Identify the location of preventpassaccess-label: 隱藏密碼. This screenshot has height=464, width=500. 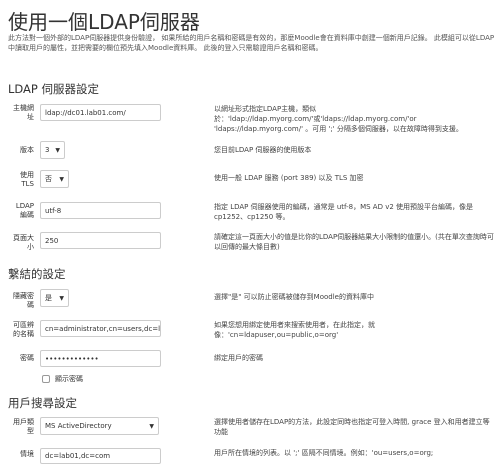
(23, 300).